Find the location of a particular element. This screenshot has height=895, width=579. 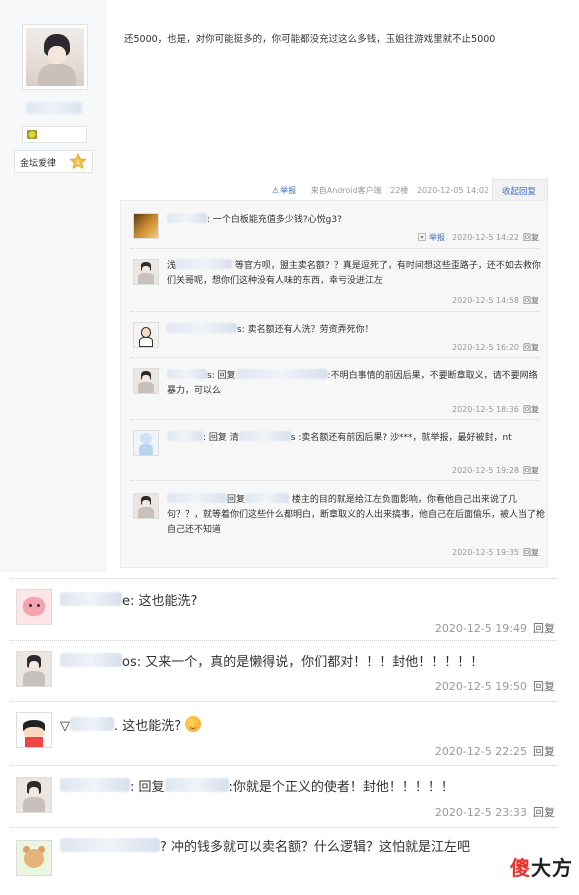

post-tail: ⚠举报 来自Android客户端 22楼 2020-12-05 14:02 is located at coordinates (383, 190).